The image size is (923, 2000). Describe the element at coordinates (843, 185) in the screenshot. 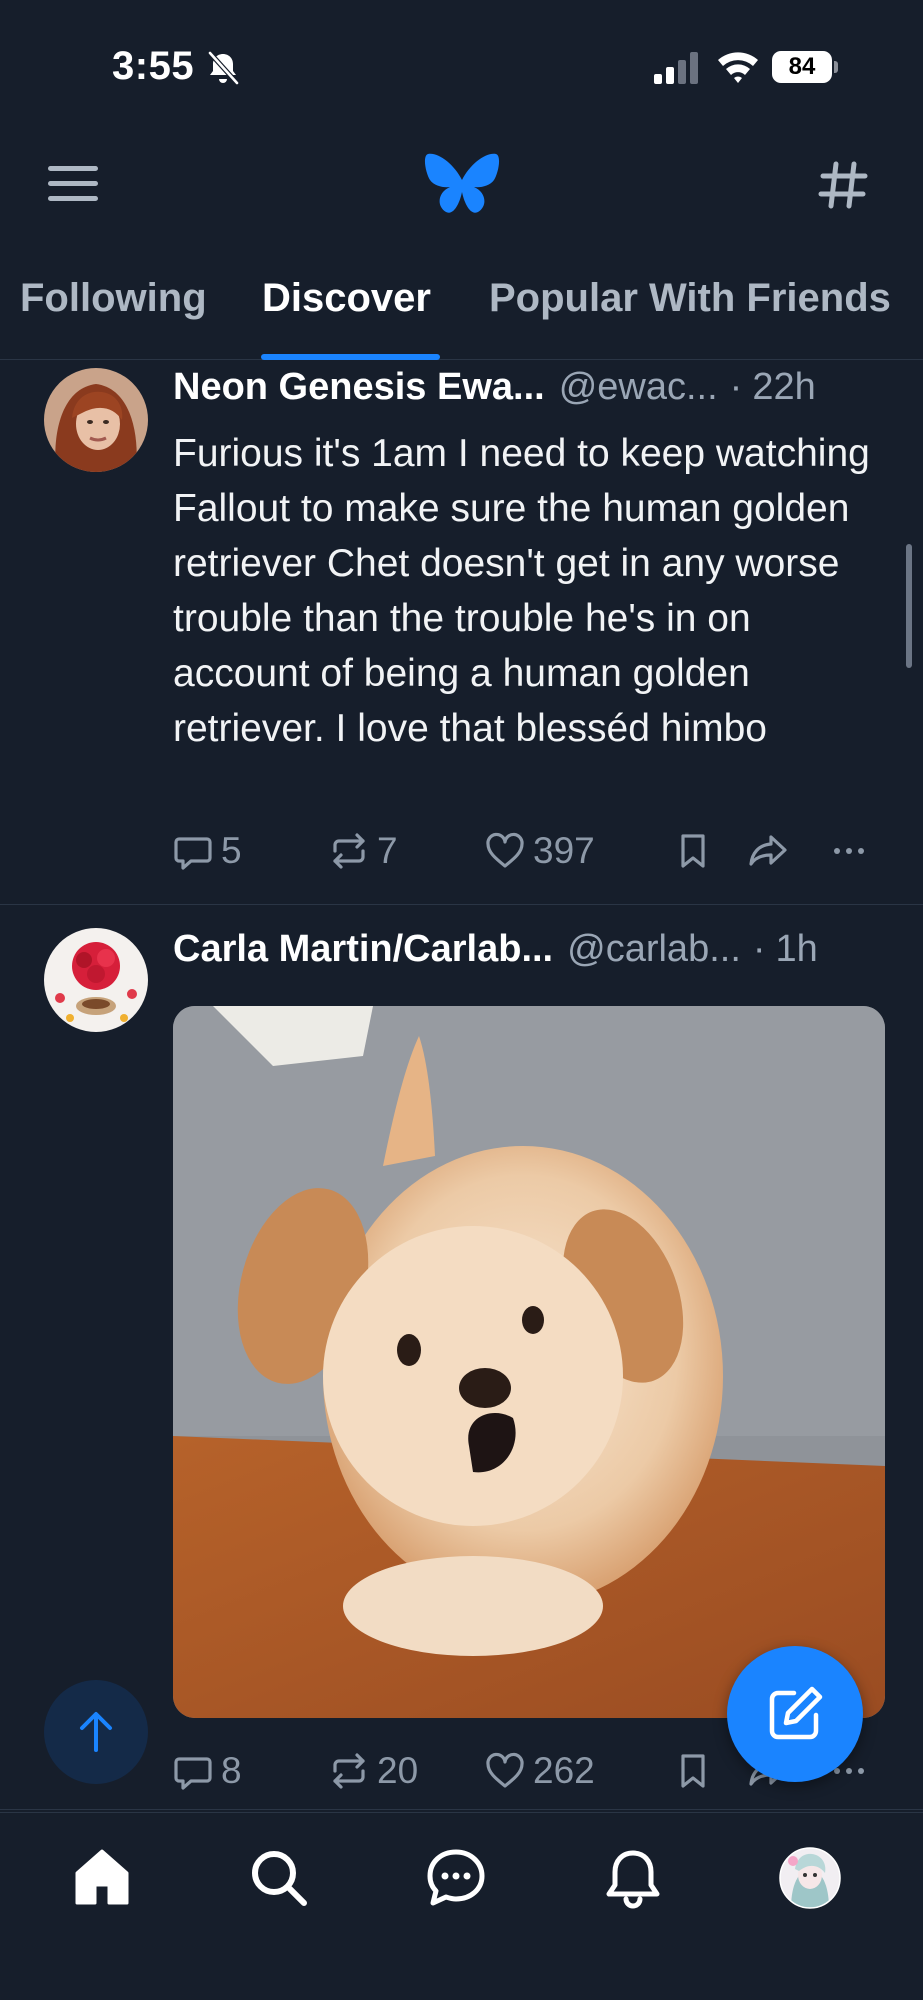

I see `hash-icon` at that location.